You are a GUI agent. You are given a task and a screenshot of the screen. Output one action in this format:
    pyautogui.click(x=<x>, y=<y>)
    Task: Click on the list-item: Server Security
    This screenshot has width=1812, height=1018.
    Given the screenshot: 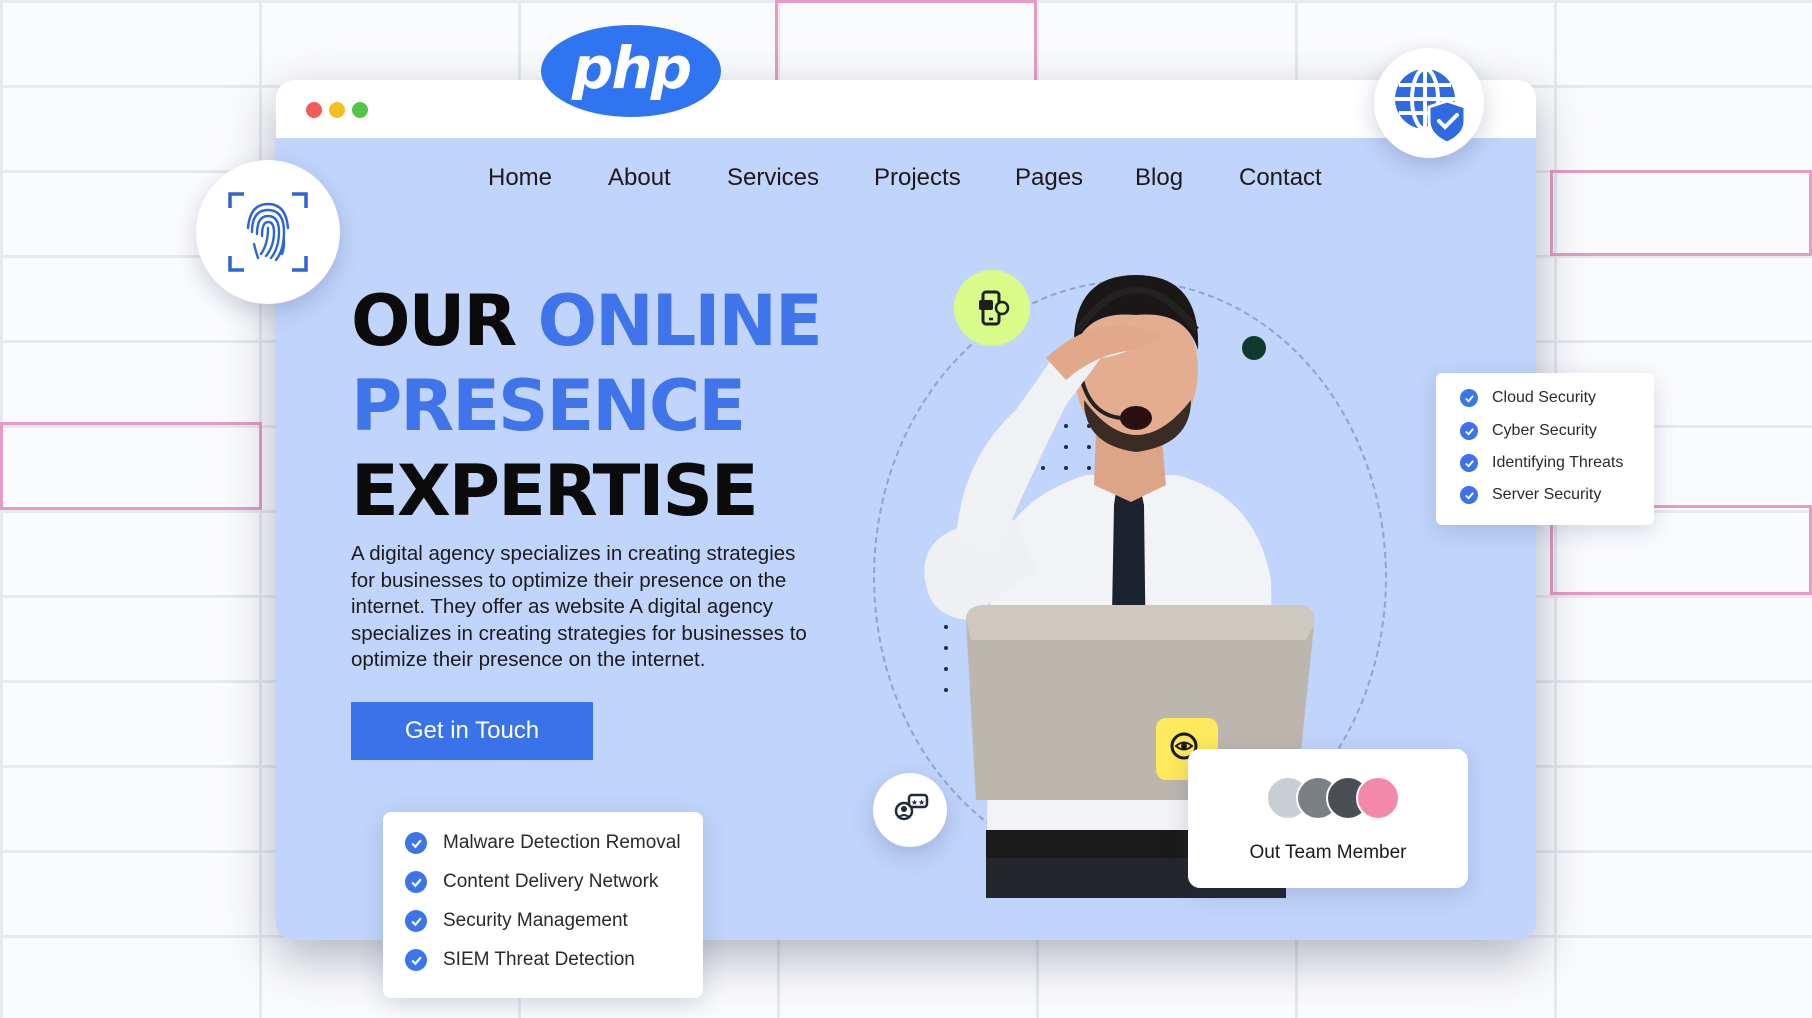 What is the action you would take?
    pyautogui.click(x=1530, y=495)
    